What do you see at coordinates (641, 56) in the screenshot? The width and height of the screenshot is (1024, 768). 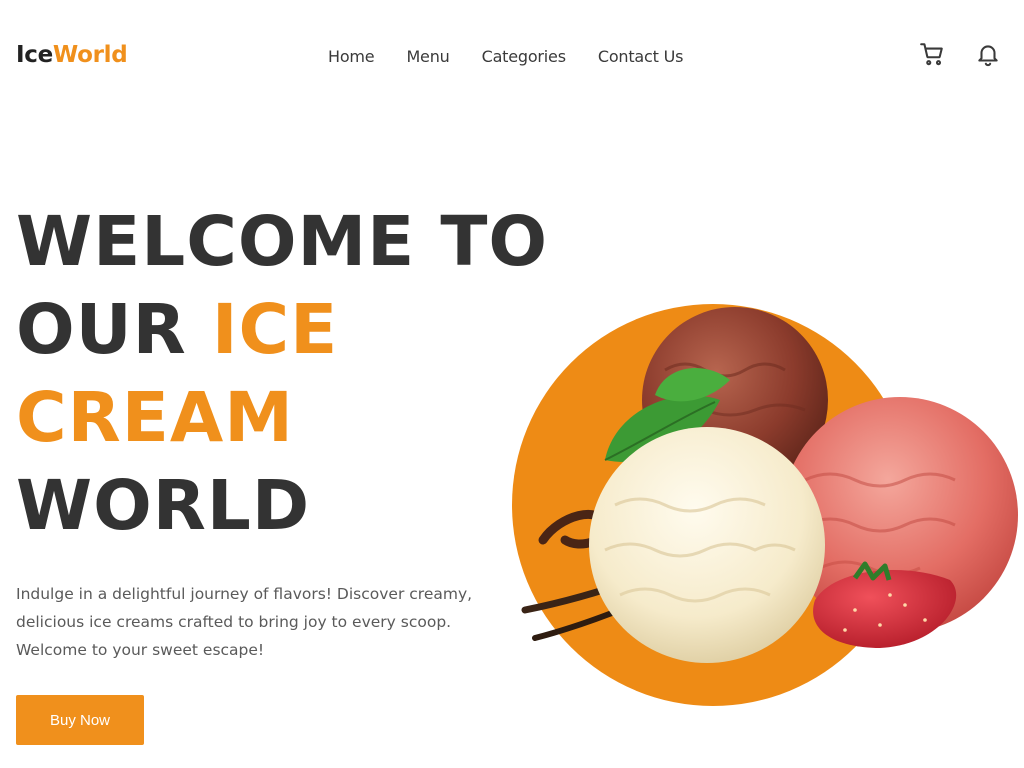 I see `nav-item-contact-us: Contact Us` at bounding box center [641, 56].